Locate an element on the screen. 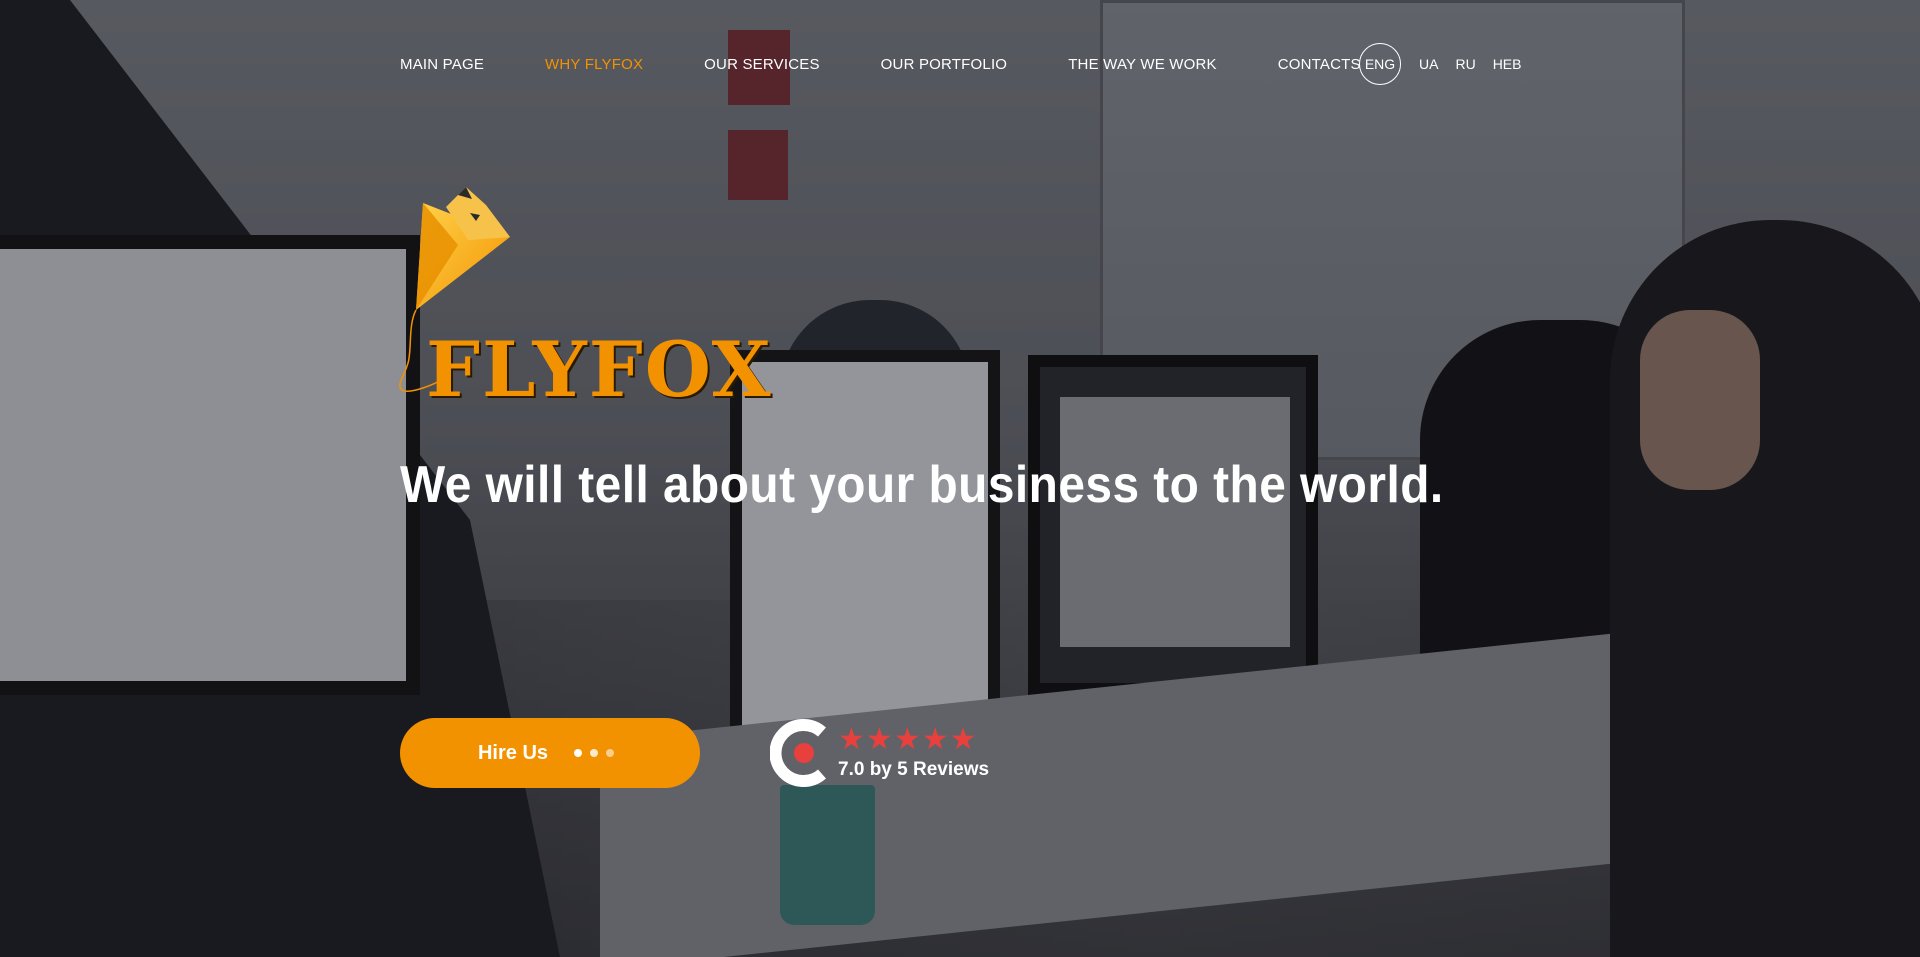  dots-icon is located at coordinates (598, 753).